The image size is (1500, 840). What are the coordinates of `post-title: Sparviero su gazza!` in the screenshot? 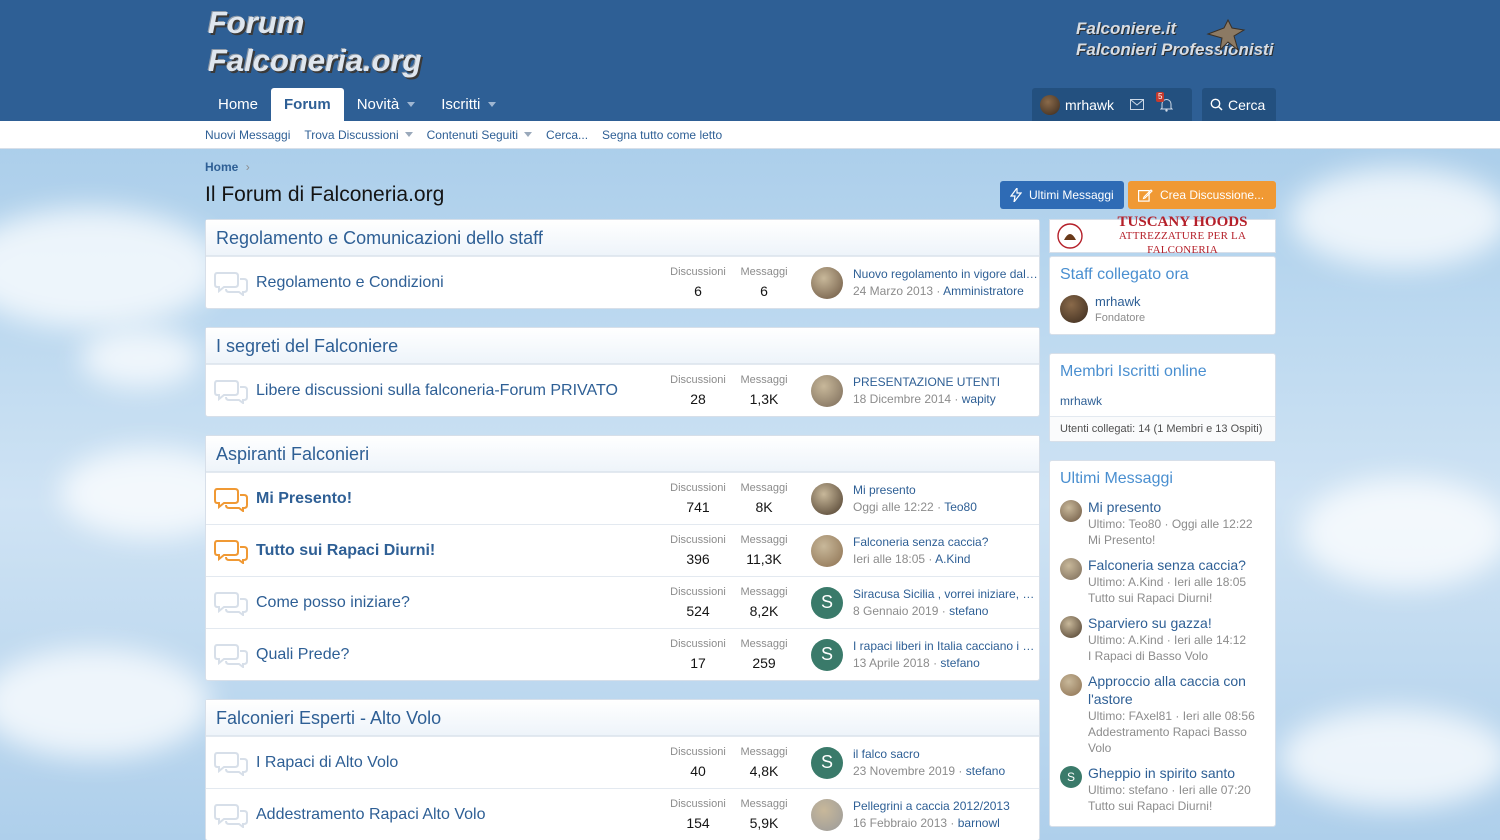 It's located at (1167, 623).